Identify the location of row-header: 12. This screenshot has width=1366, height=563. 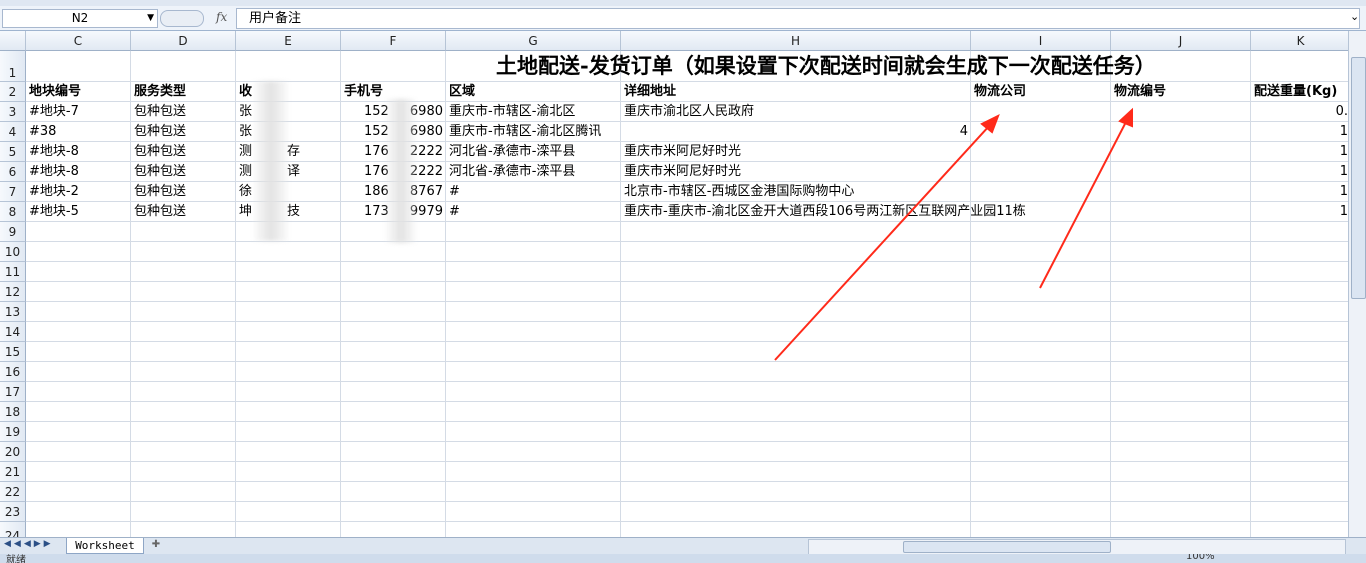
(13, 292).